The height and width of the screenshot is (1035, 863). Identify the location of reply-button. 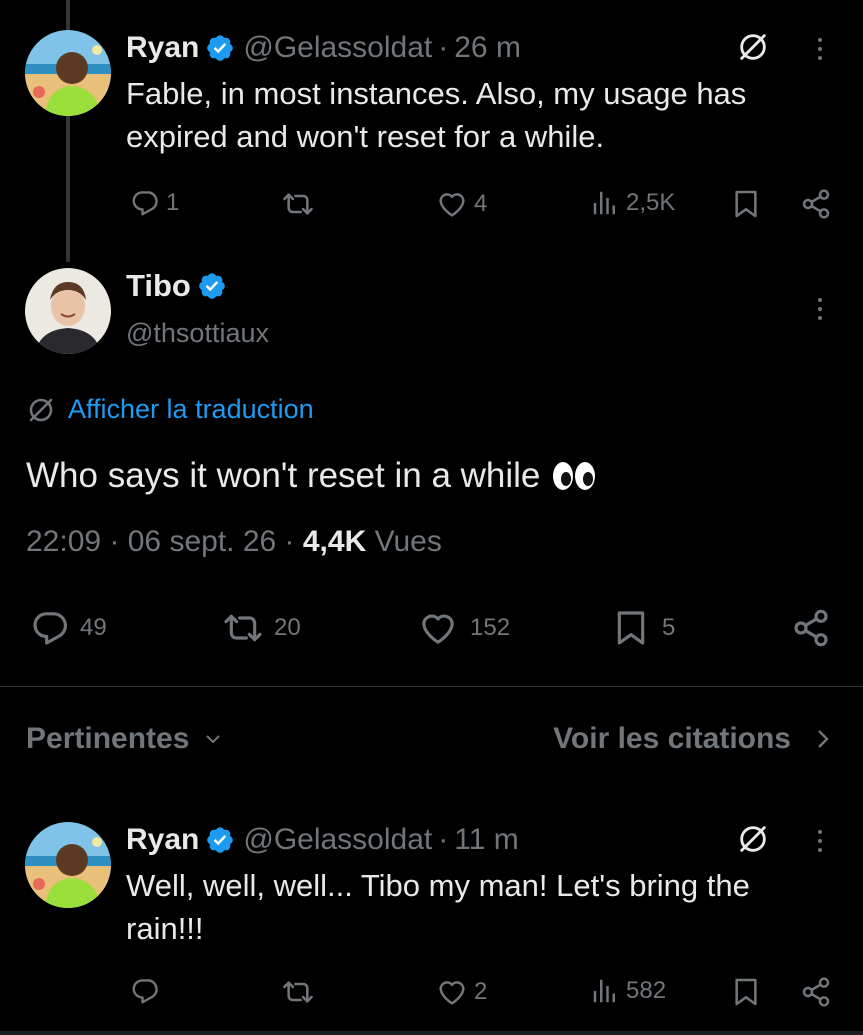
(145, 991).